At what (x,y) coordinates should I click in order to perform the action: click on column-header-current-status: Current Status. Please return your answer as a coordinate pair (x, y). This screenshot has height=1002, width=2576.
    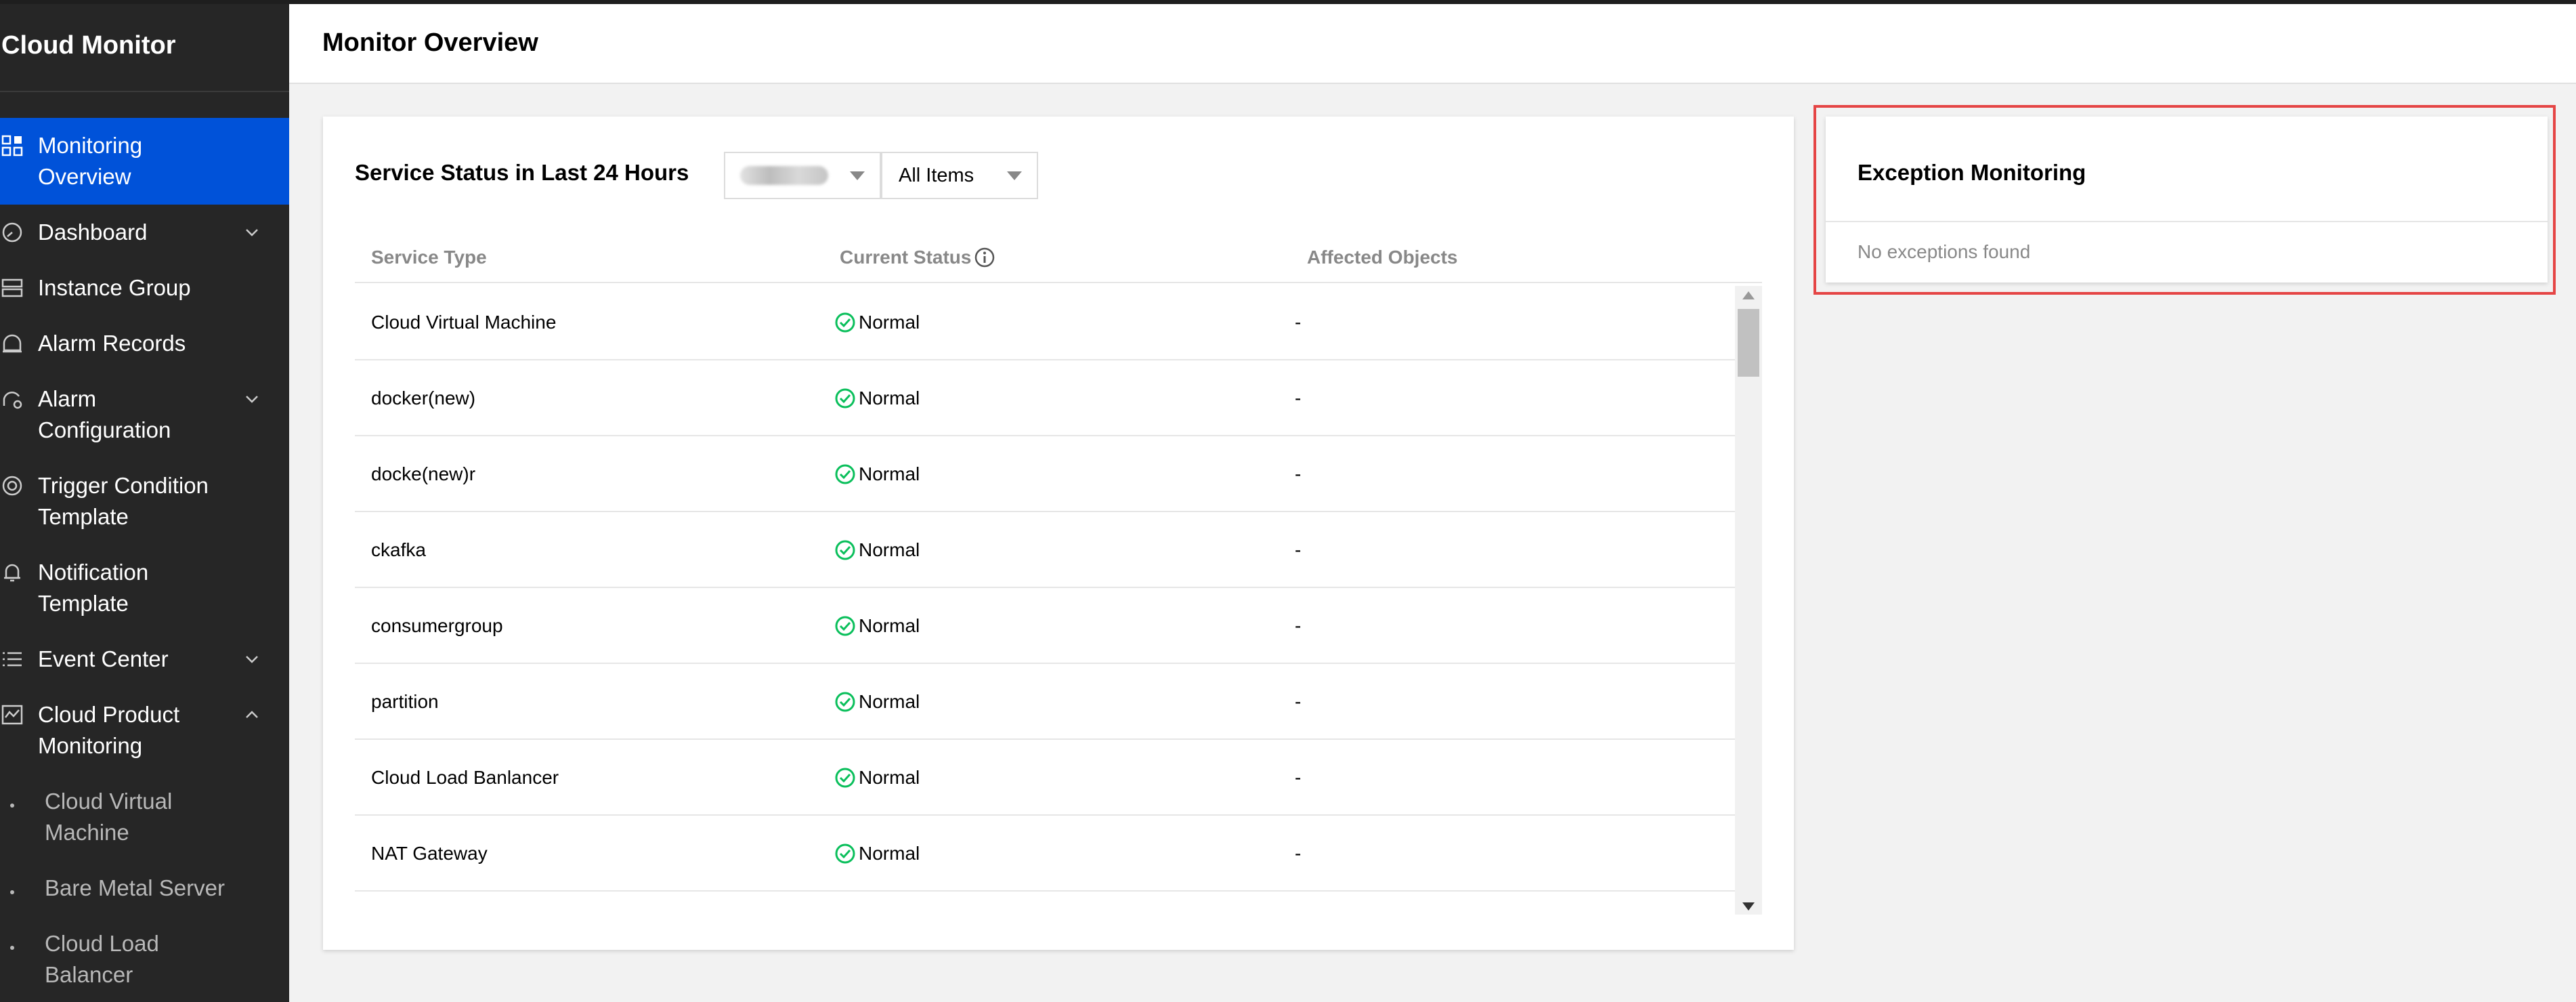
    Looking at the image, I should click on (917, 257).